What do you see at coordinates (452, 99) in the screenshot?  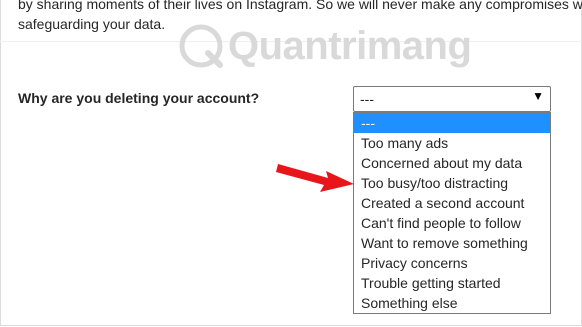 I see `delete-reason-select: --- ▼` at bounding box center [452, 99].